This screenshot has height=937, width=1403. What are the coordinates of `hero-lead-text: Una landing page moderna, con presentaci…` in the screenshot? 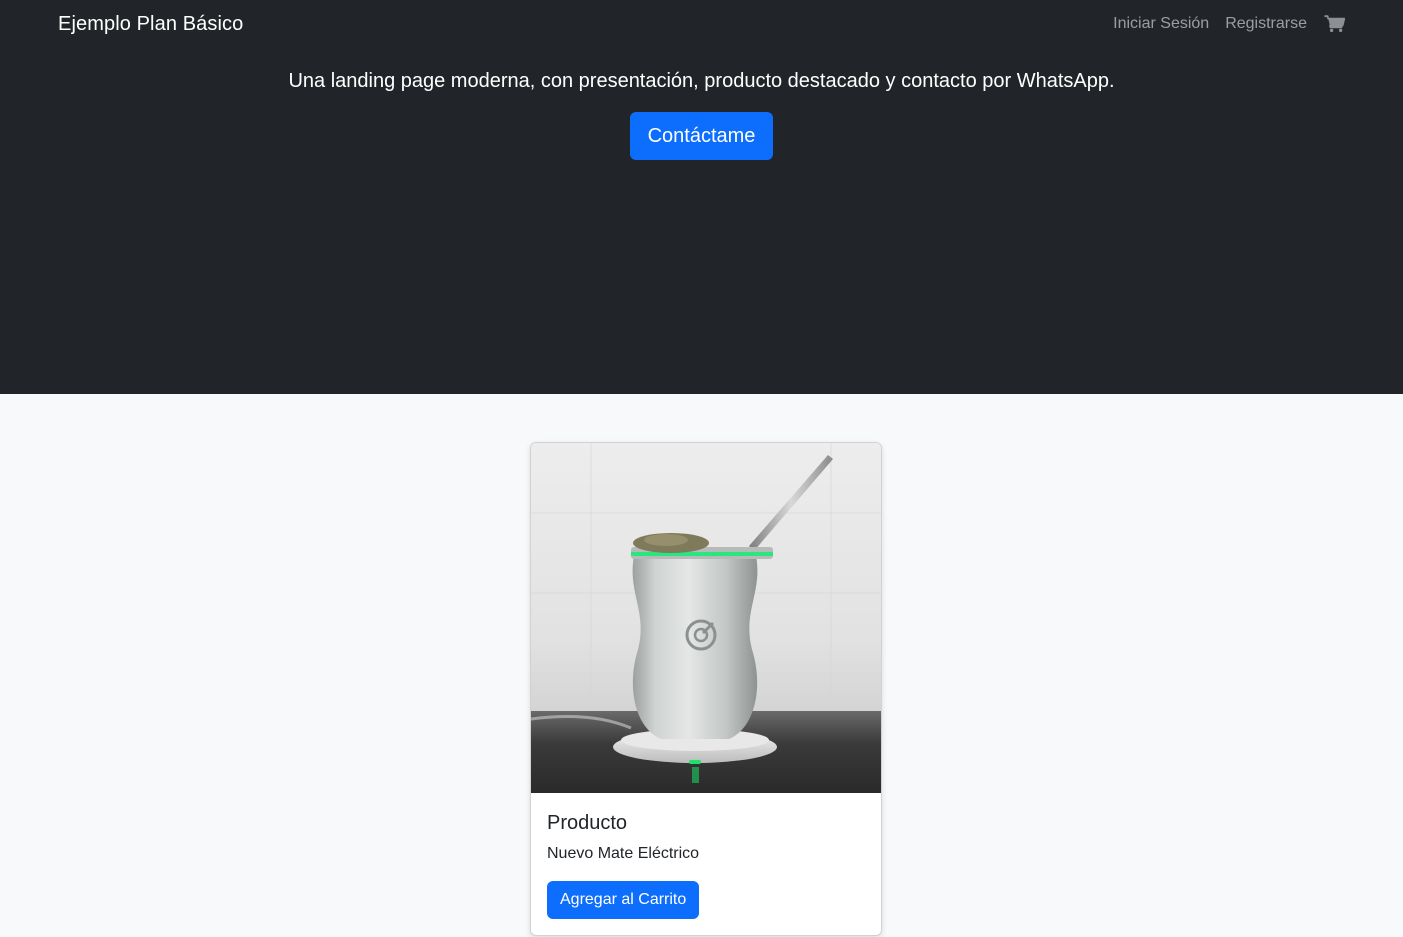 It's located at (701, 81).